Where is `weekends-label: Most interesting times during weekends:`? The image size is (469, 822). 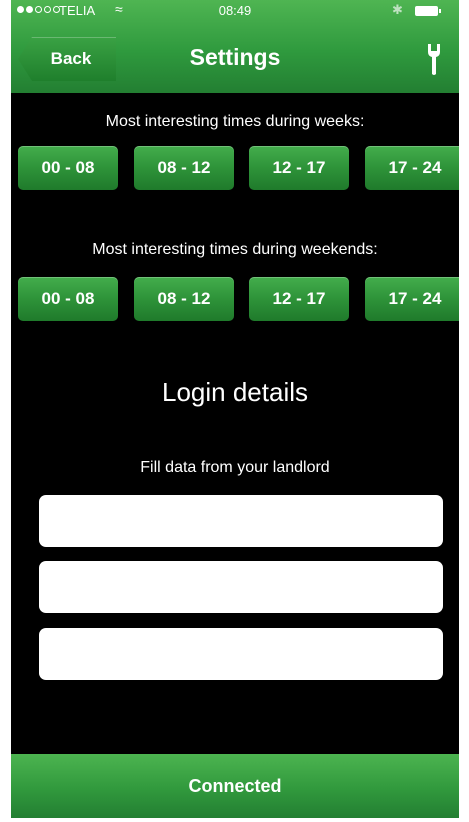 weekends-label: Most interesting times during weekends: is located at coordinates (235, 249).